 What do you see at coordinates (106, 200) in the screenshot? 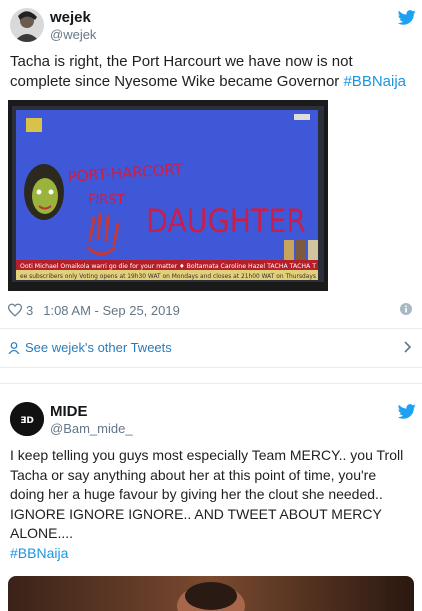
I see `tv-title-line2: FIRST` at bounding box center [106, 200].